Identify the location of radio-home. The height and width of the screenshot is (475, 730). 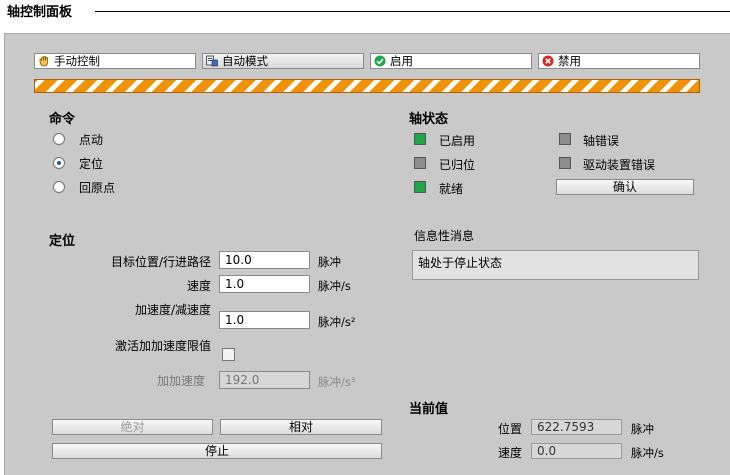
(59, 187).